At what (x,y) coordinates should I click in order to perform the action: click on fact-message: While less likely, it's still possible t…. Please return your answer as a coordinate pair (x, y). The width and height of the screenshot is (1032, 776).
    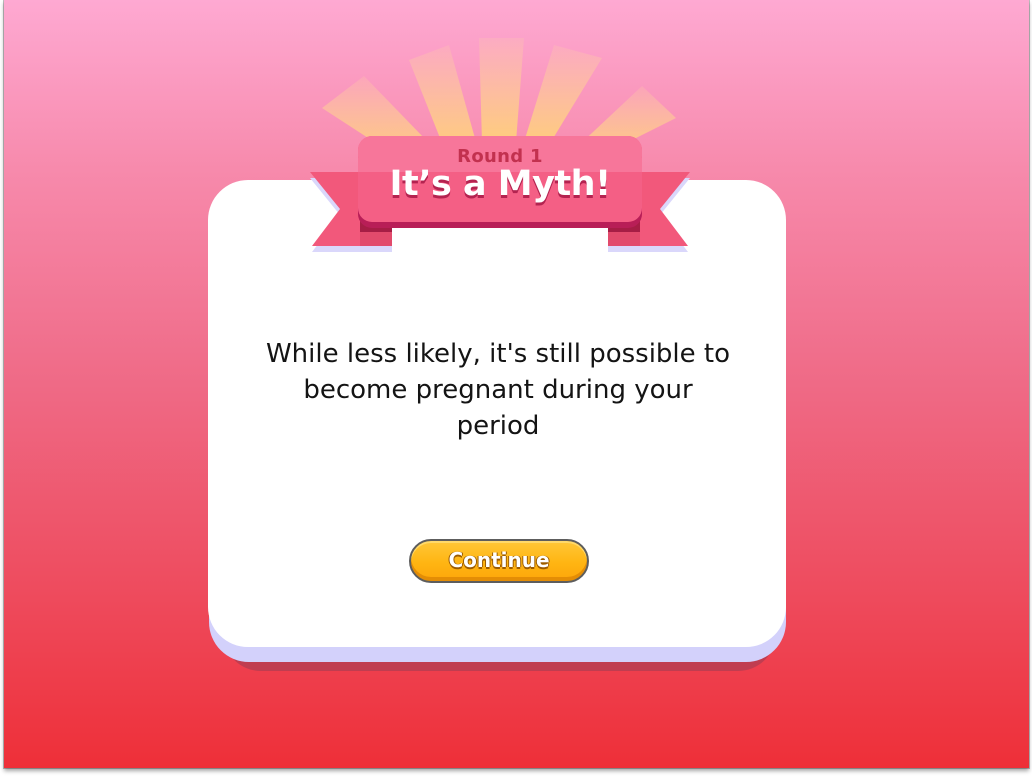
    Looking at the image, I should click on (498, 390).